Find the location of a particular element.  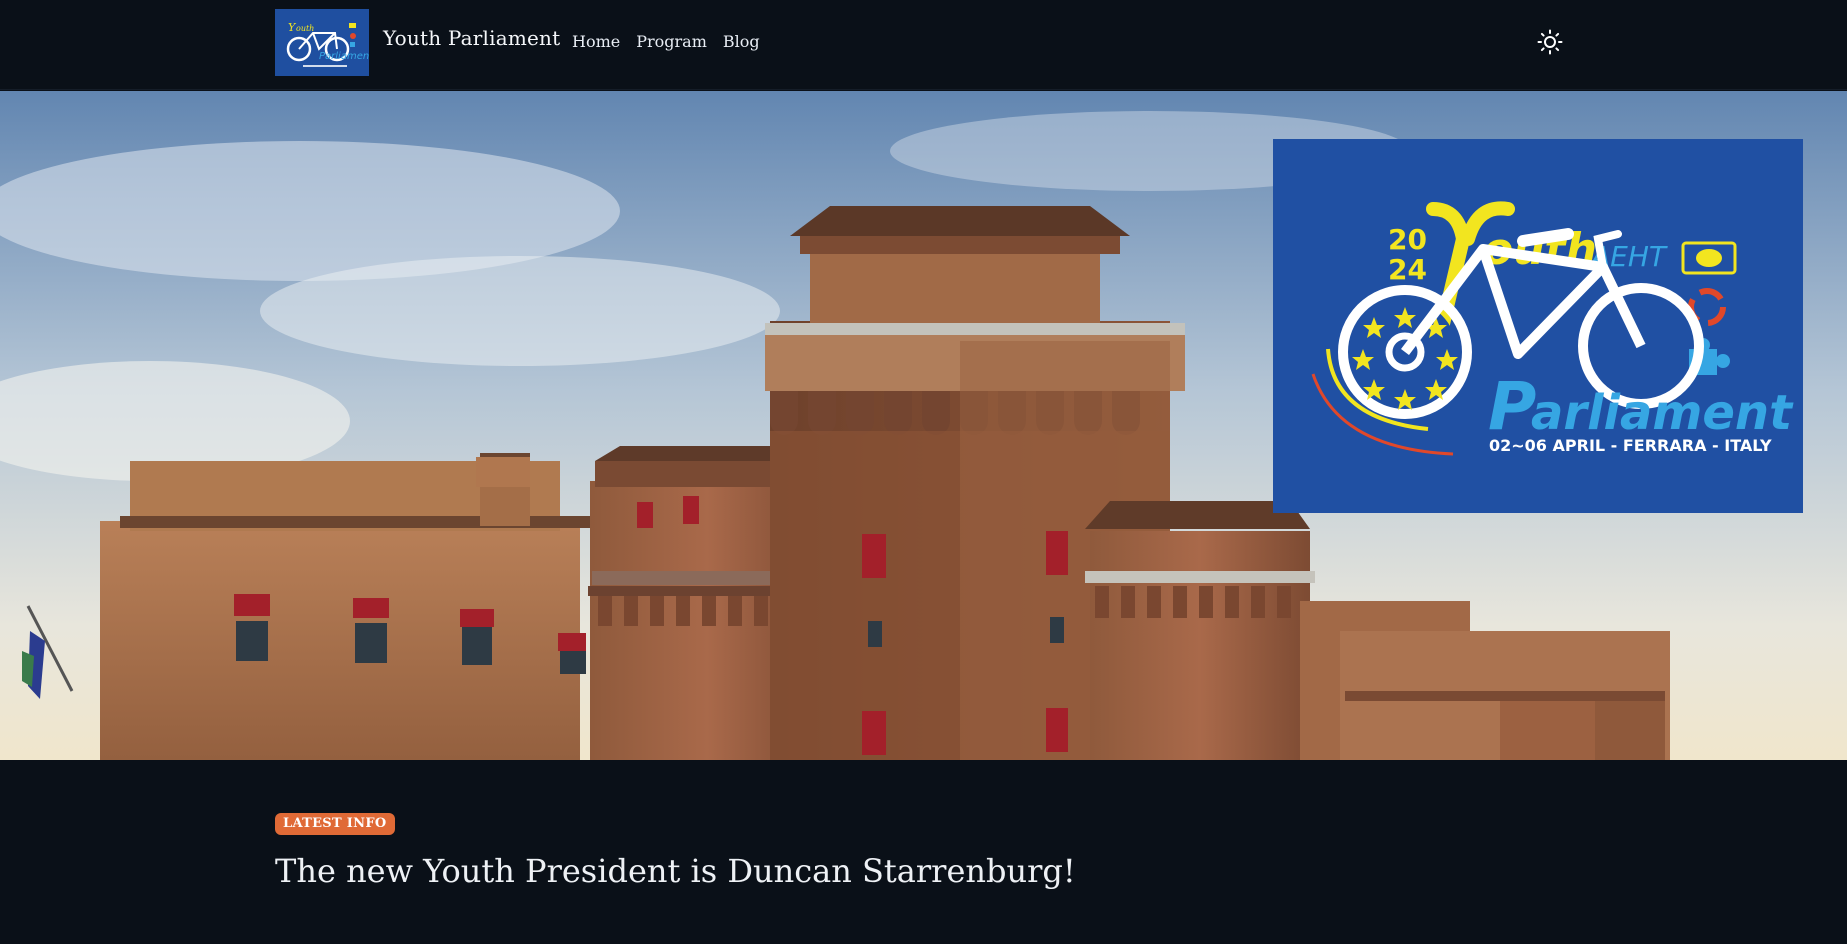

logo-event-details: 02~06 APRIL - FERRARA - ITALY is located at coordinates (1630, 445).